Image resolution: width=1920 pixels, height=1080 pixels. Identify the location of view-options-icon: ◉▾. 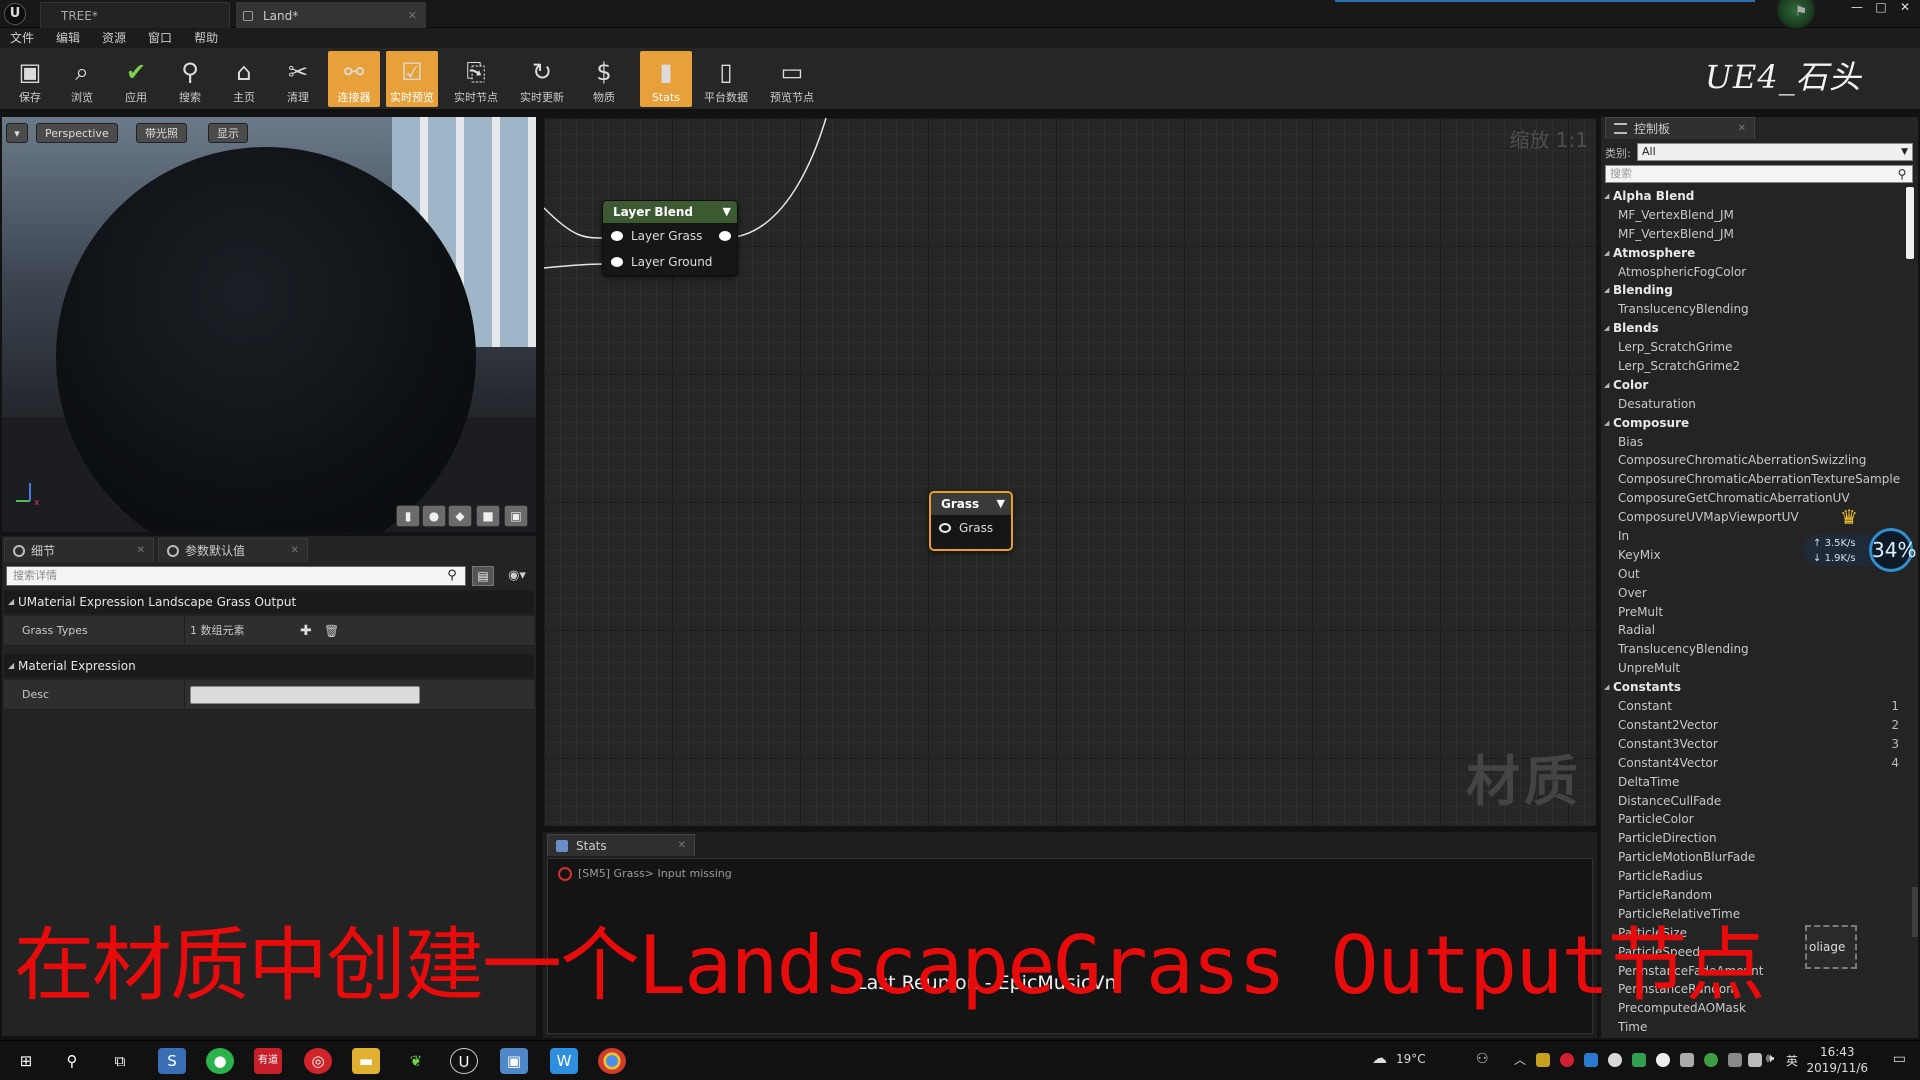
(517, 576).